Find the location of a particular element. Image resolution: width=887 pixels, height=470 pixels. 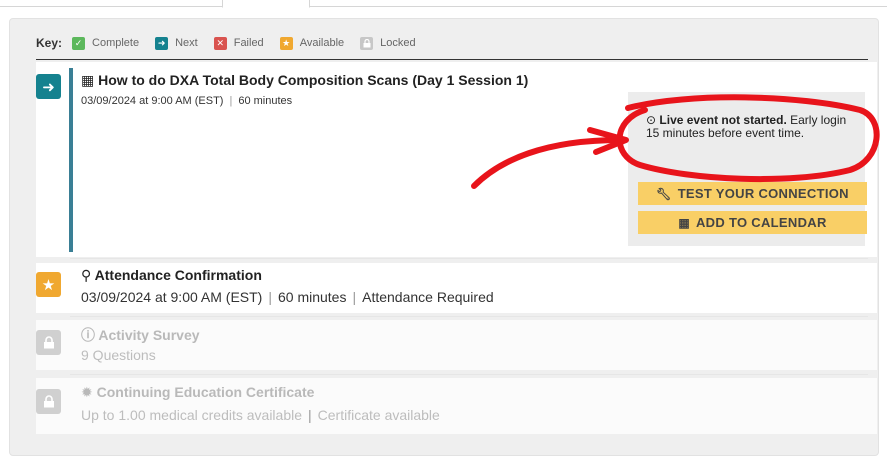

key-item-next: ➜ Next is located at coordinates (176, 43).